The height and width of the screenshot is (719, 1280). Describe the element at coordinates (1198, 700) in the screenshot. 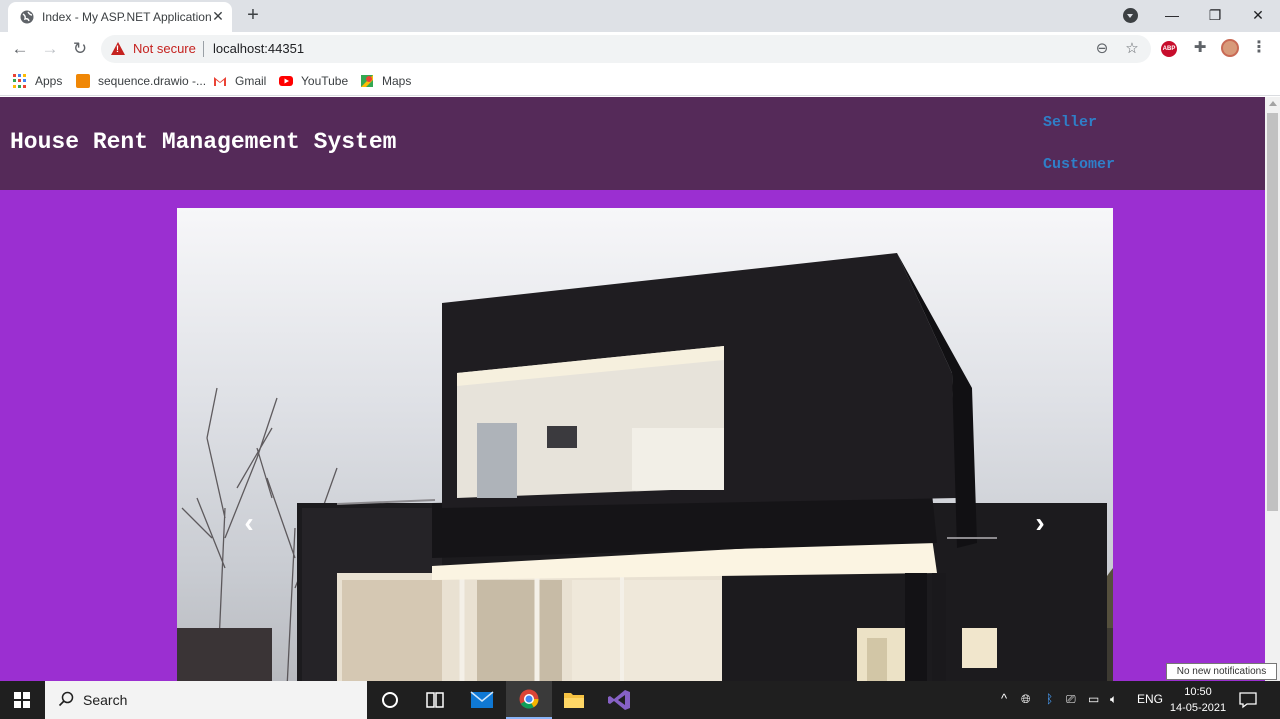

I see `system-clock: 10:50 14-05-2021` at that location.